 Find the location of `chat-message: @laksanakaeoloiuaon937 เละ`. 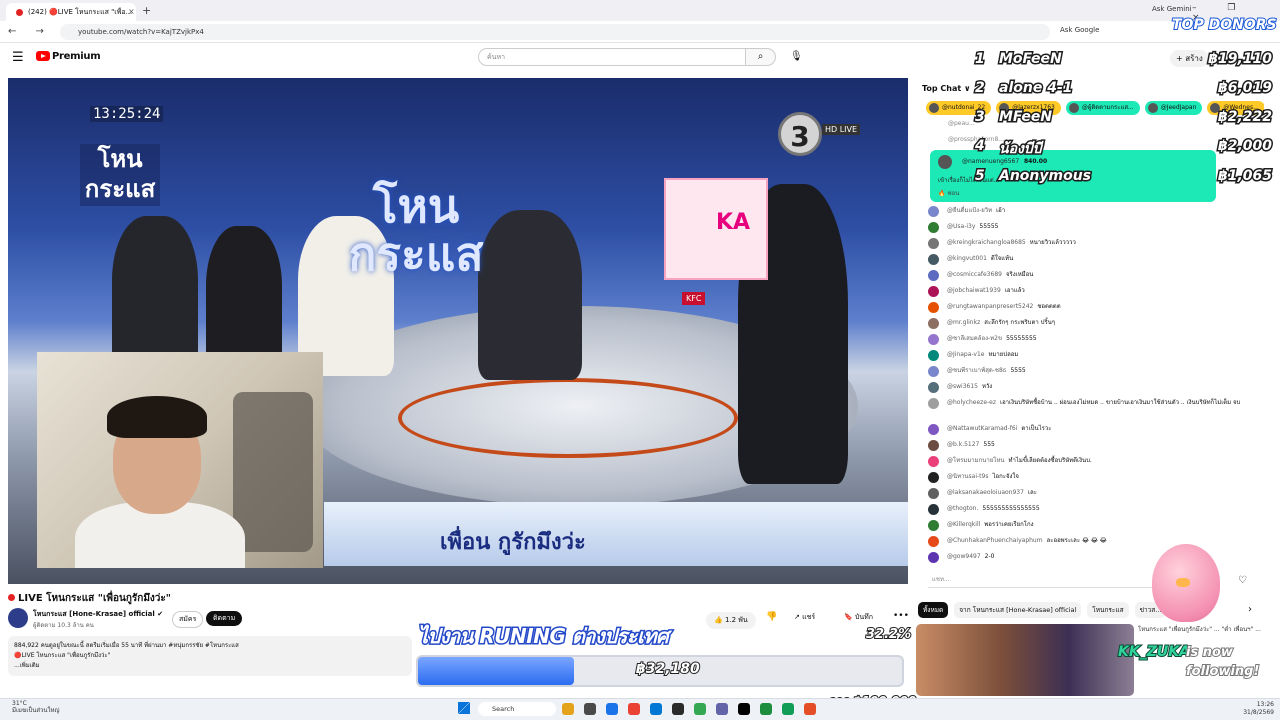

chat-message: @laksanakaeoloiuaon937 เละ is located at coordinates (1093, 496).